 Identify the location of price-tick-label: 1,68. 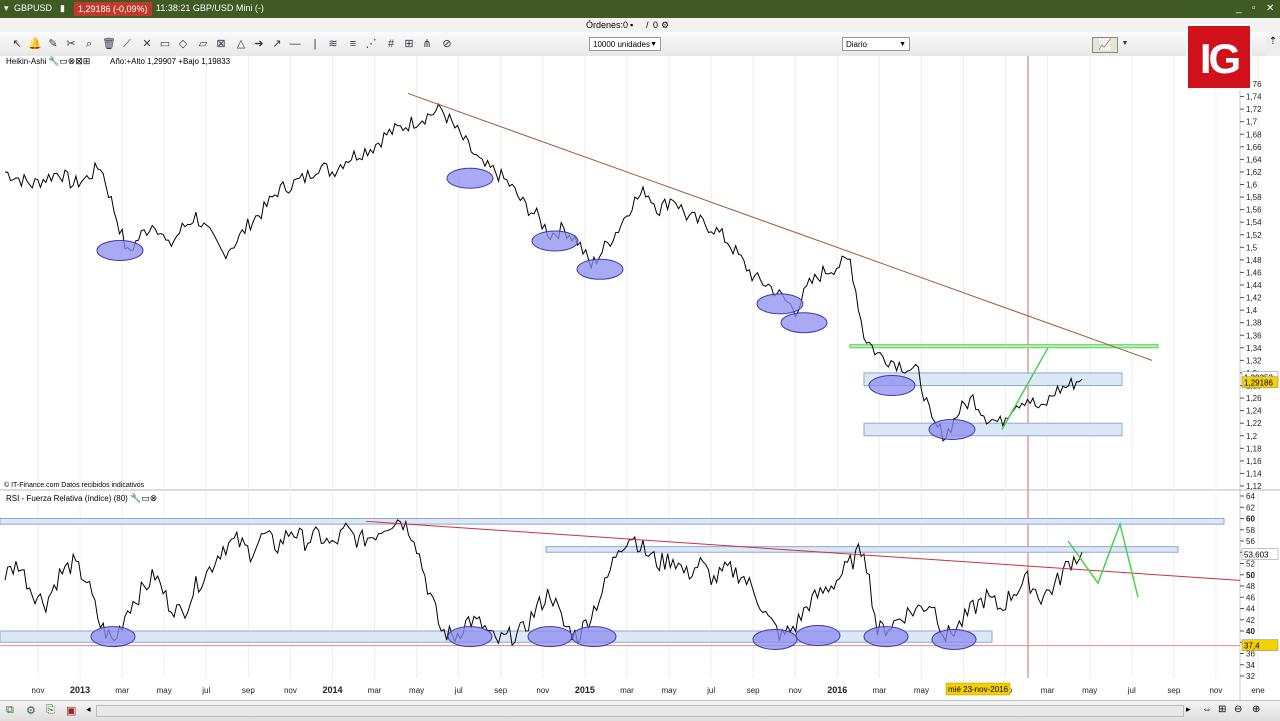
(1254, 134).